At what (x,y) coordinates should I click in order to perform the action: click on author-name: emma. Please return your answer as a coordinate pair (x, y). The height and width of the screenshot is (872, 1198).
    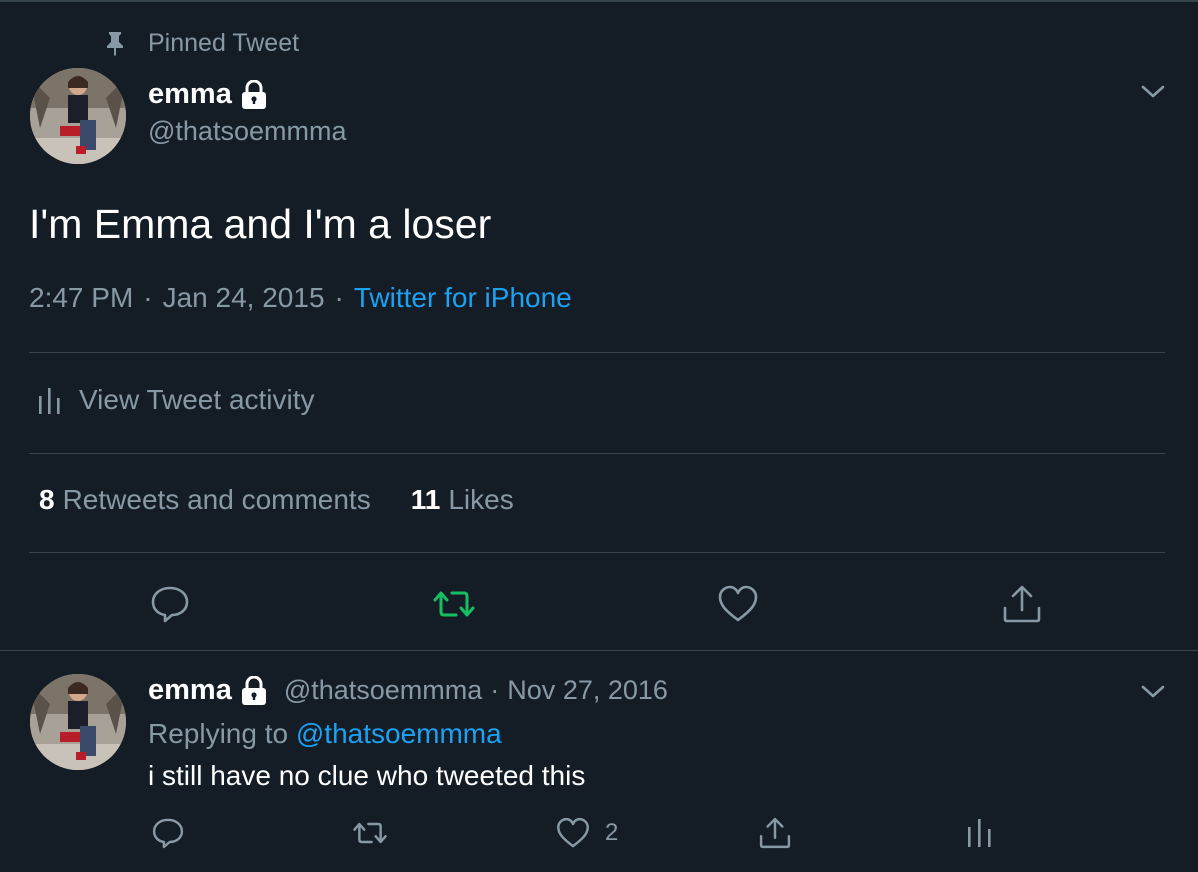
    Looking at the image, I should click on (190, 94).